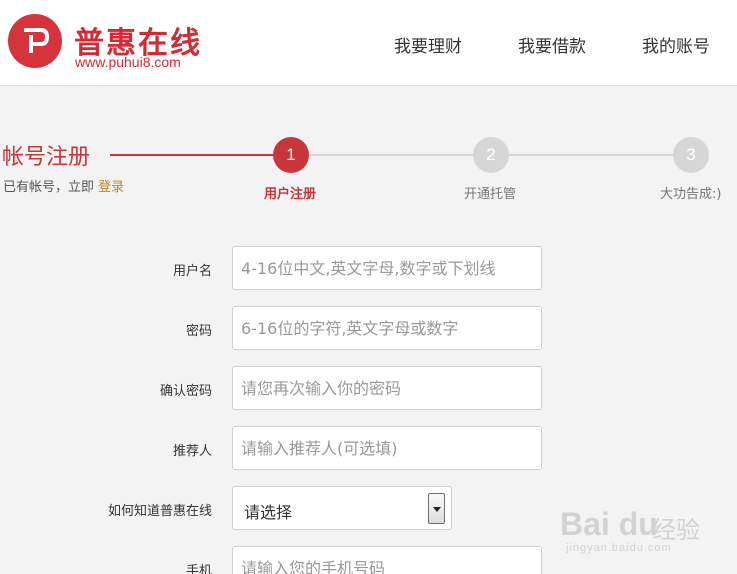 The width and height of the screenshot is (737, 574). What do you see at coordinates (342, 508) in the screenshot?
I see `source-select: 请选择` at bounding box center [342, 508].